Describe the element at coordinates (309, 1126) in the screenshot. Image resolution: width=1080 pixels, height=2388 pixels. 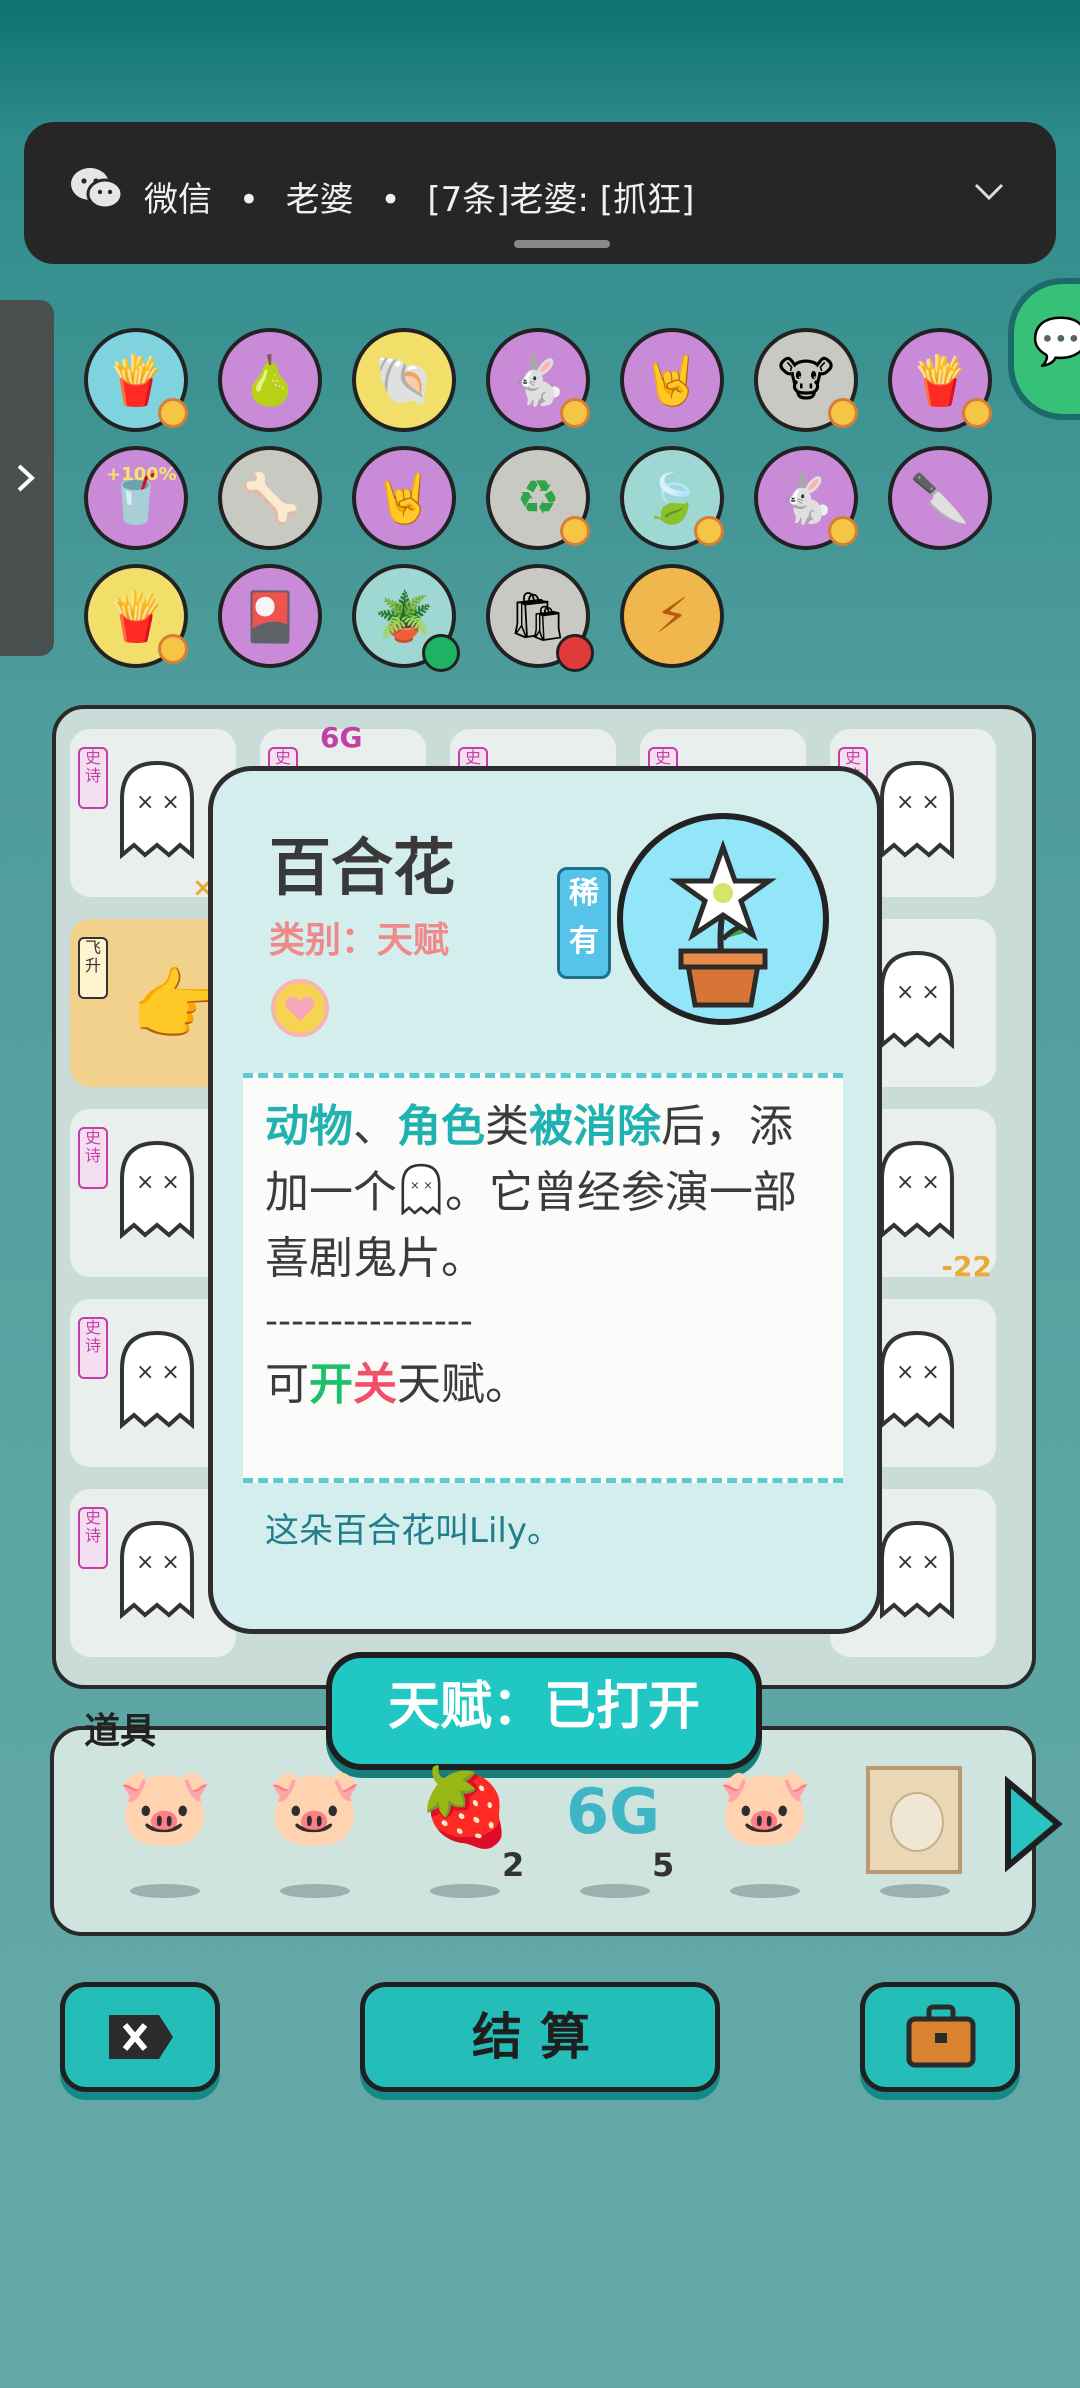
I see `keyword-animal: 动物` at that location.